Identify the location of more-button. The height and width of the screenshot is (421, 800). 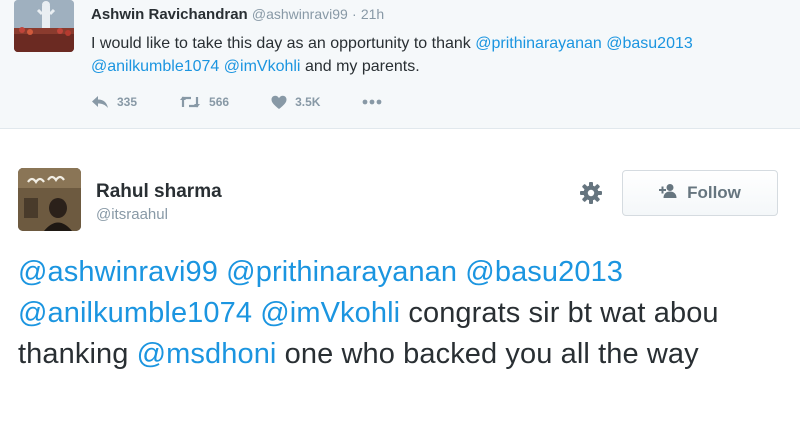
(372, 102).